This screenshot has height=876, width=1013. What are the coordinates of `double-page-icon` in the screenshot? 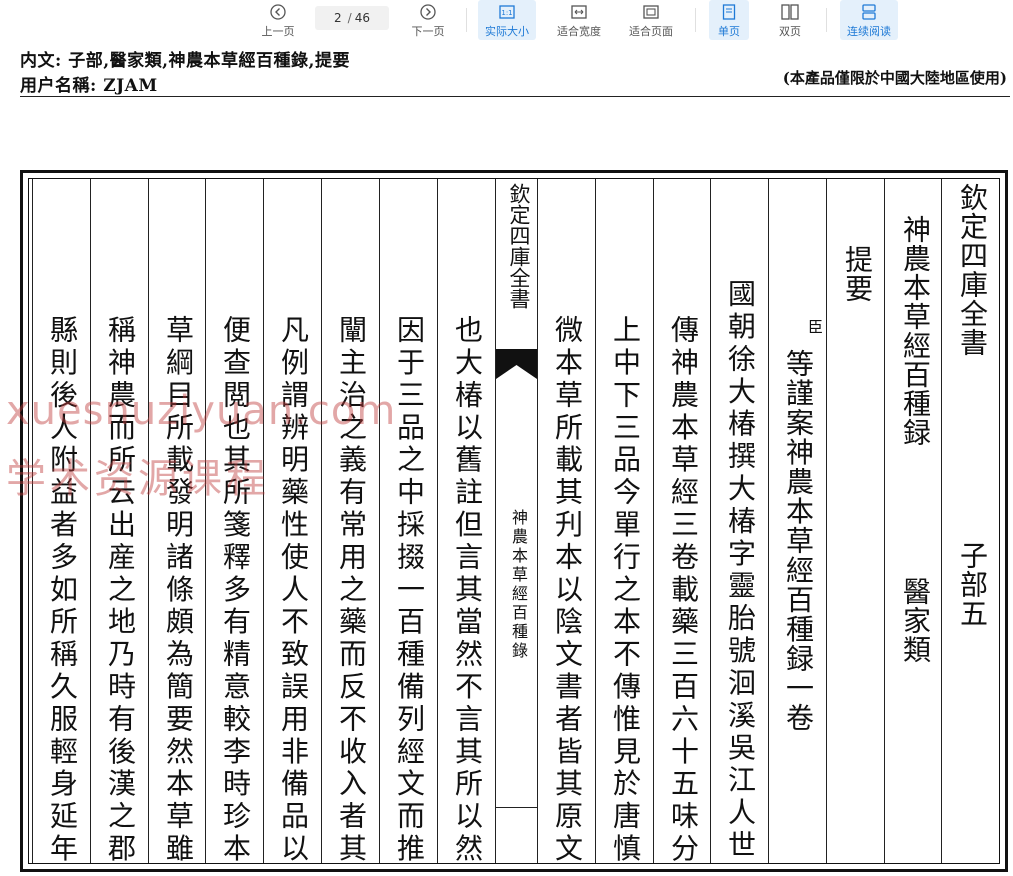 It's located at (790, 12).